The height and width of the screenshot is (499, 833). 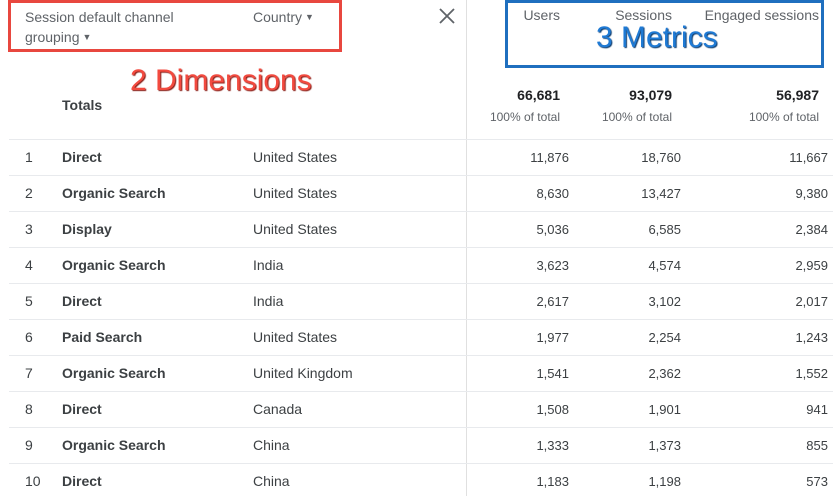 I want to click on row-engaged-sessions: 11,667, so click(x=808, y=157).